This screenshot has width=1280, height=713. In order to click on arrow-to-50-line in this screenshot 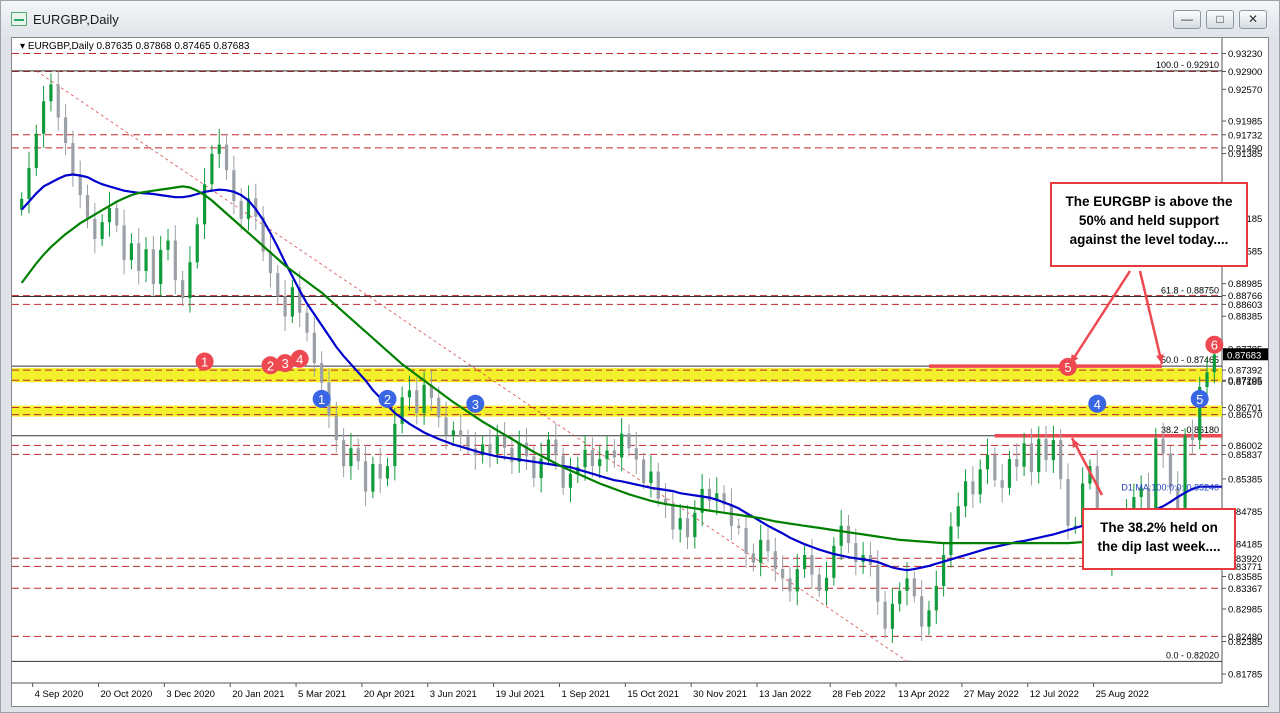, I will do `click(1151, 317)`.